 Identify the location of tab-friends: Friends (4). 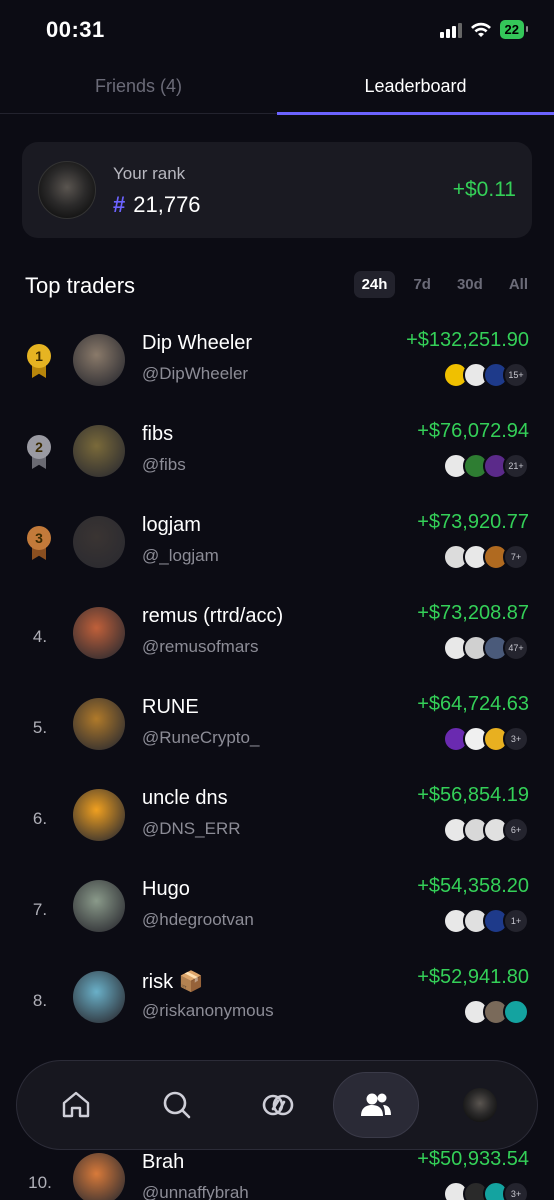
(138, 86).